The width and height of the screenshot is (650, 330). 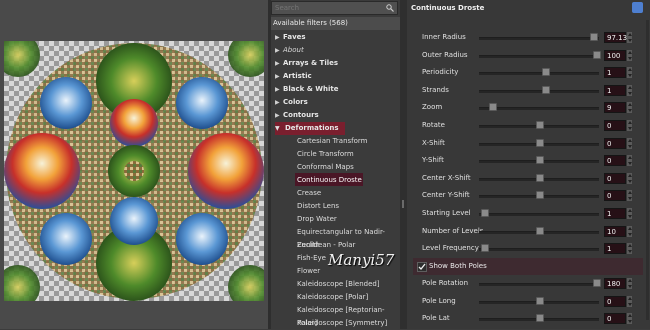 What do you see at coordinates (615, 37) in the screenshot?
I see `param-value-field: 97.13` at bounding box center [615, 37].